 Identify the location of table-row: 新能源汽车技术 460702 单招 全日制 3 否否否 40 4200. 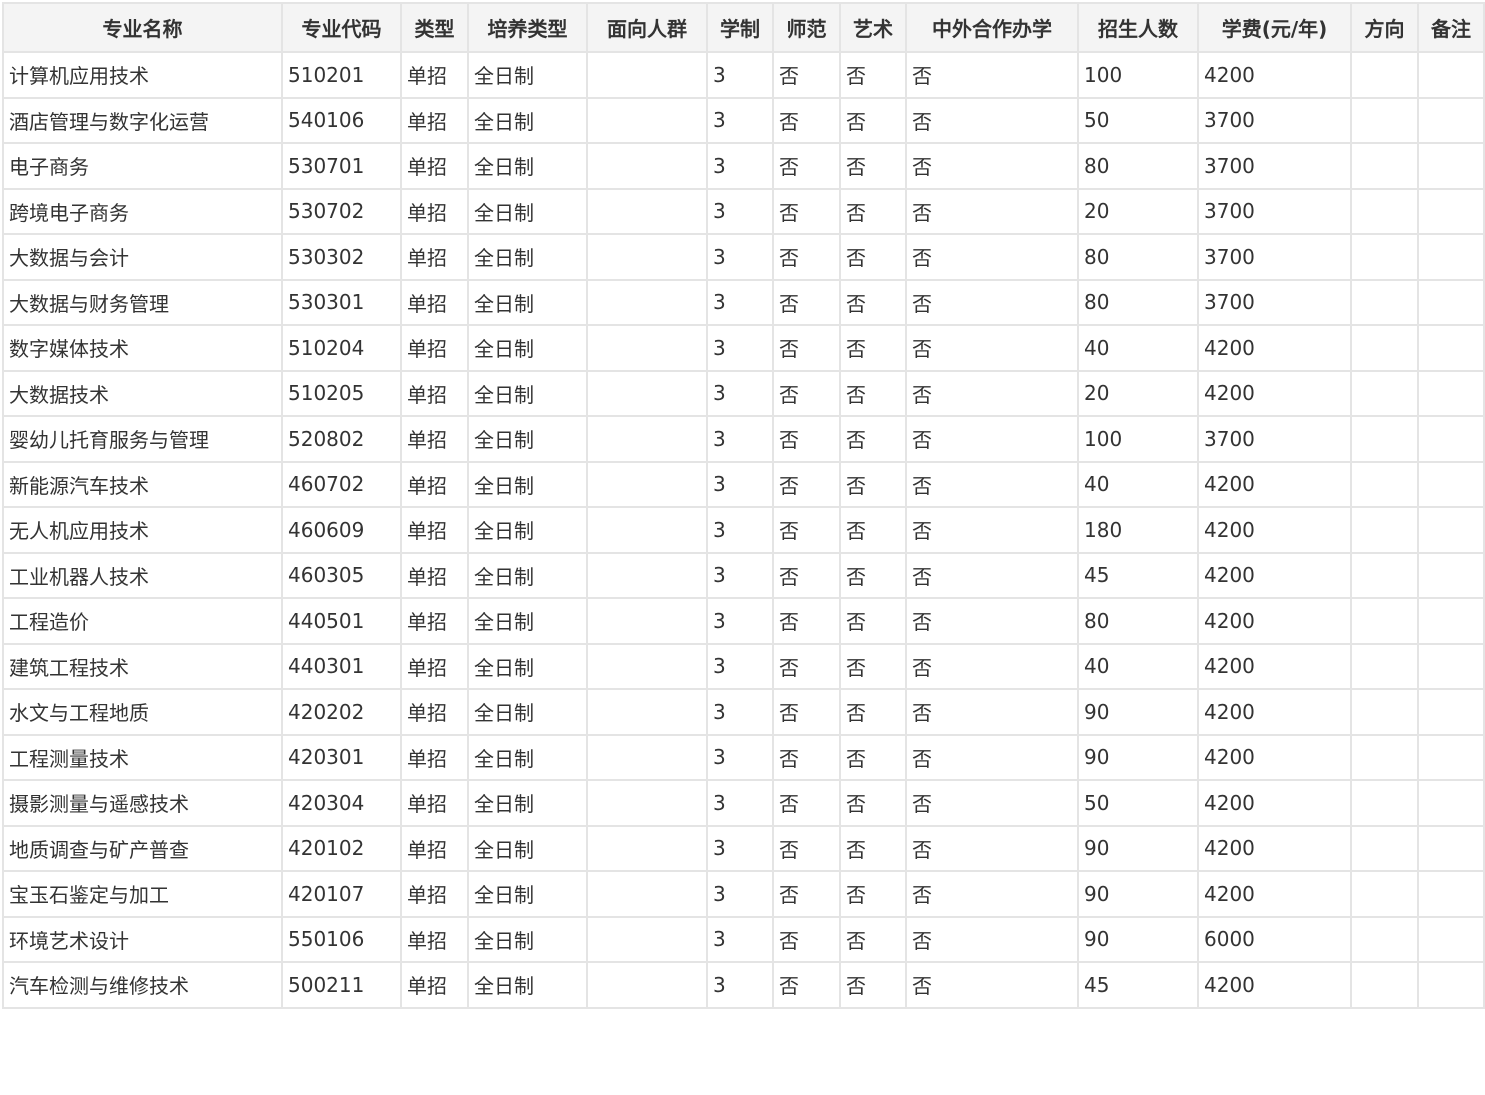
(743, 484).